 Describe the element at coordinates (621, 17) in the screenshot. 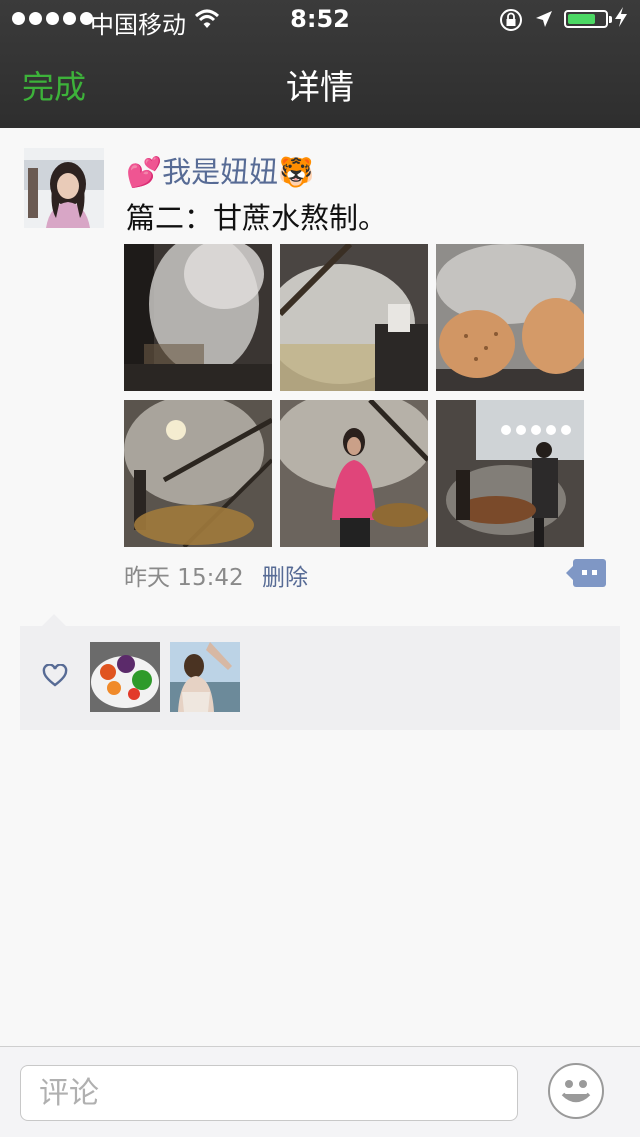

I see `charging-bolt-icon` at that location.